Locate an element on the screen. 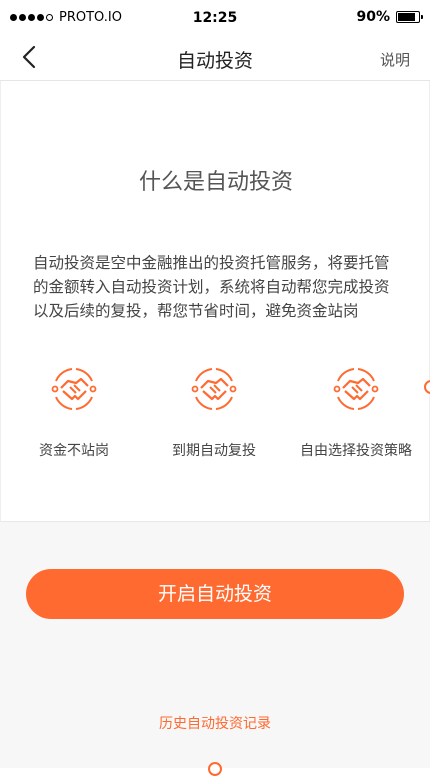 This screenshot has width=430, height=776. battery-fill is located at coordinates (407, 17).